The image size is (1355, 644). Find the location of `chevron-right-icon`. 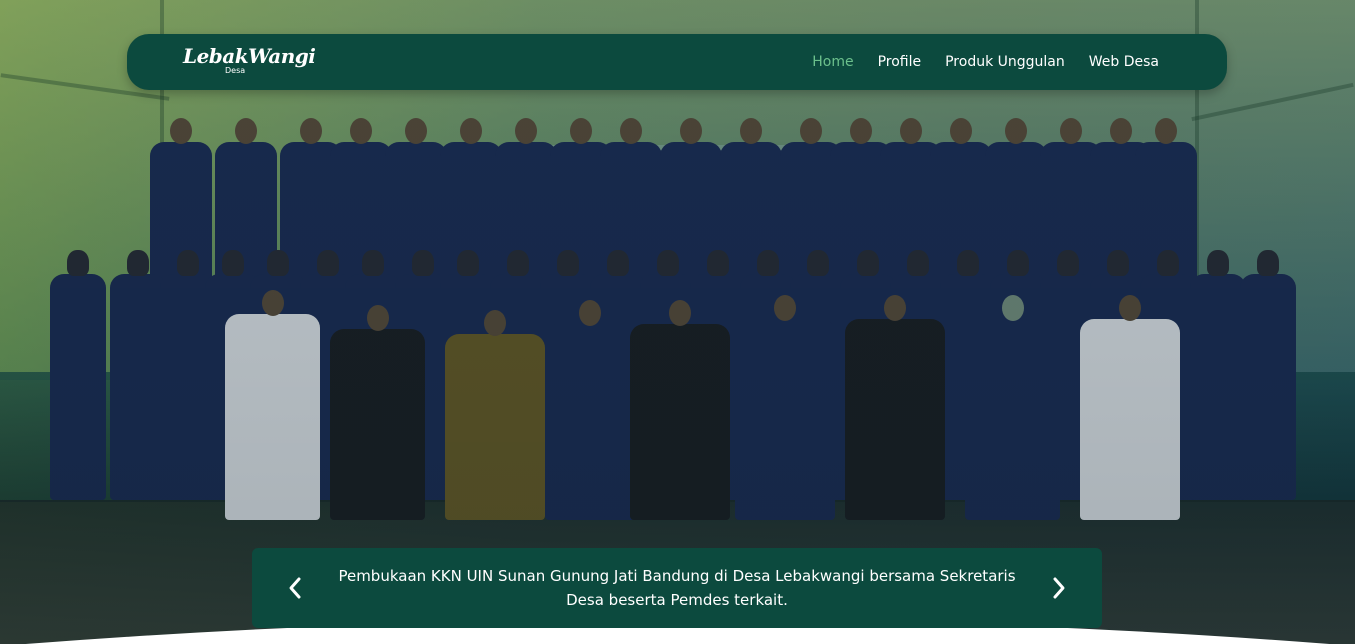

chevron-right-icon is located at coordinates (1059, 588).